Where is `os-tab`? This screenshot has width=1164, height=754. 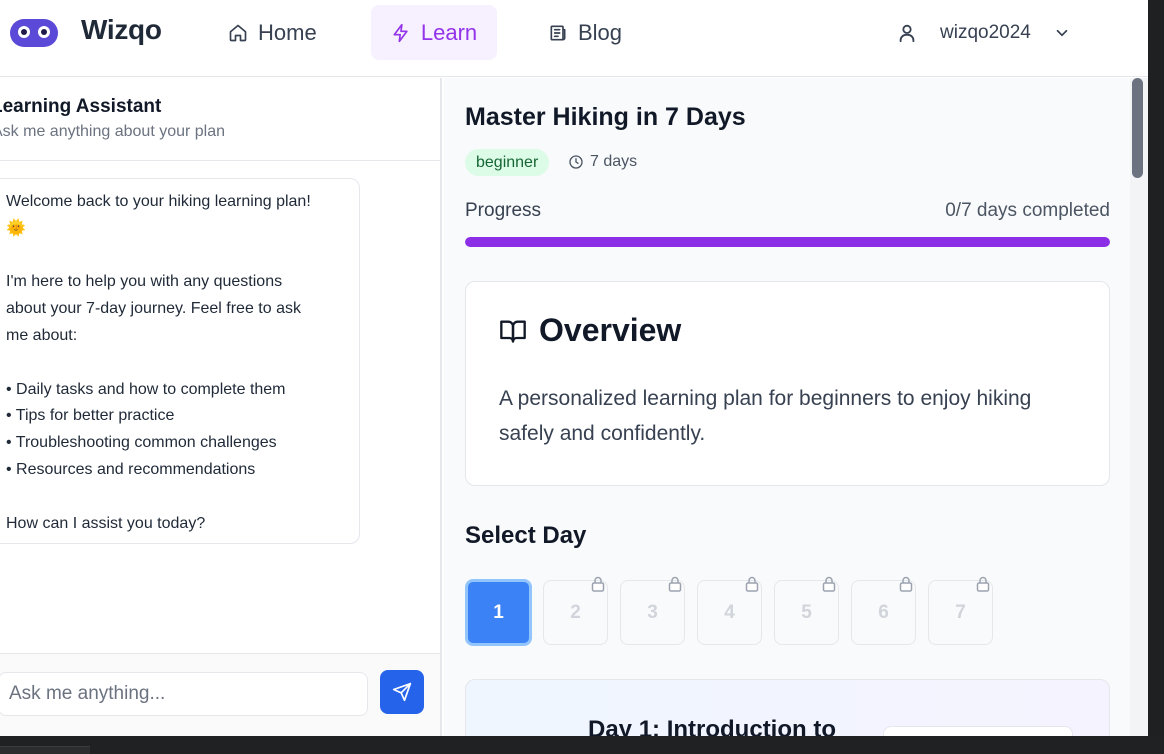 os-tab is located at coordinates (45, 750).